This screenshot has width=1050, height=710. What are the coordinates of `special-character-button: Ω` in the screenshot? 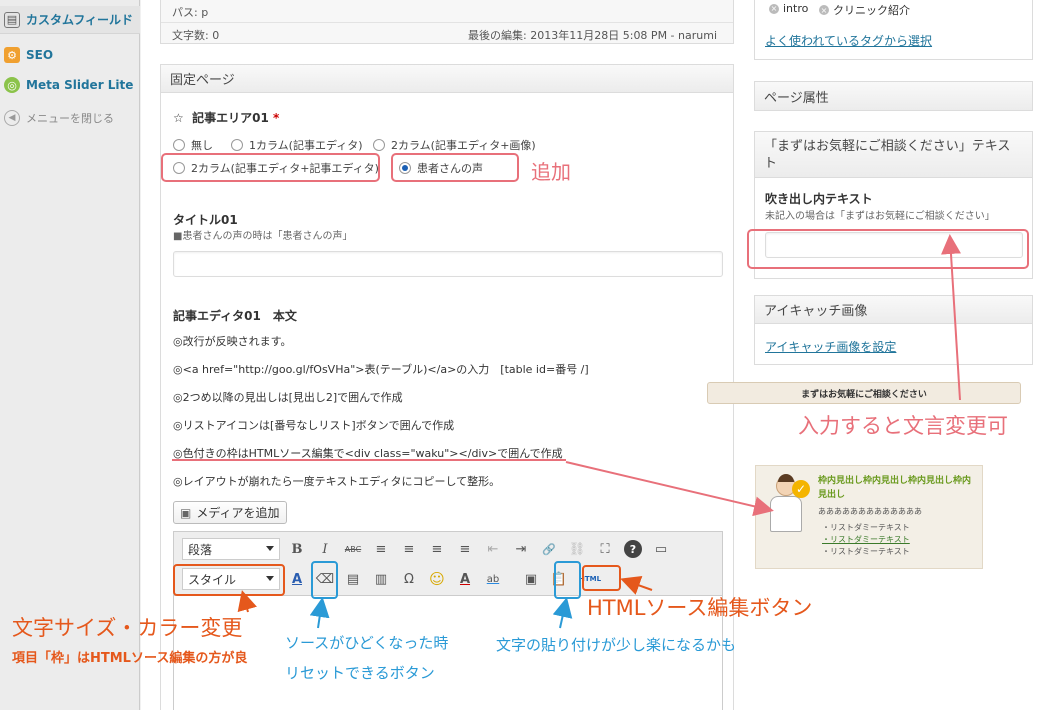 It's located at (409, 579).